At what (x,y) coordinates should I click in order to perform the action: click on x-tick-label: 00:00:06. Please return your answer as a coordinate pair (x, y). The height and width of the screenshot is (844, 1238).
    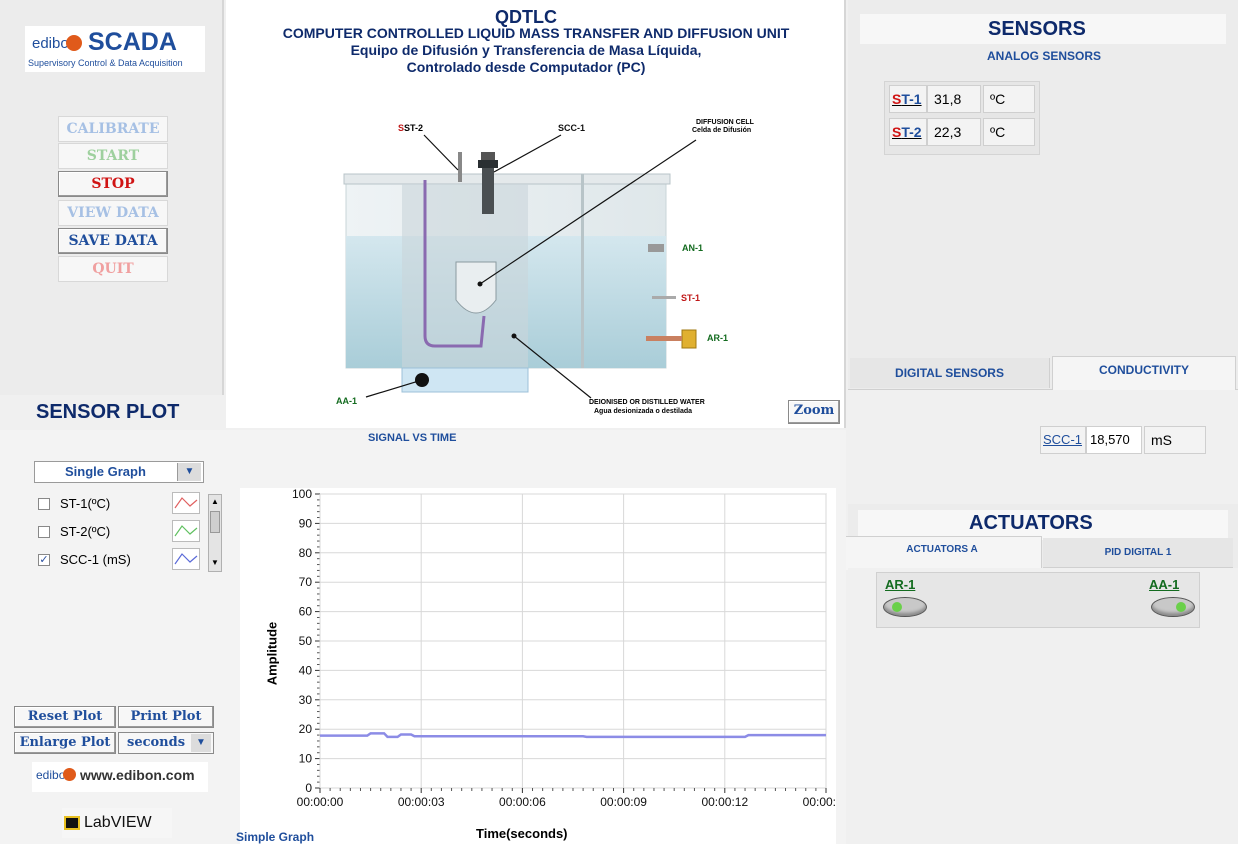
    Looking at the image, I should click on (522, 802).